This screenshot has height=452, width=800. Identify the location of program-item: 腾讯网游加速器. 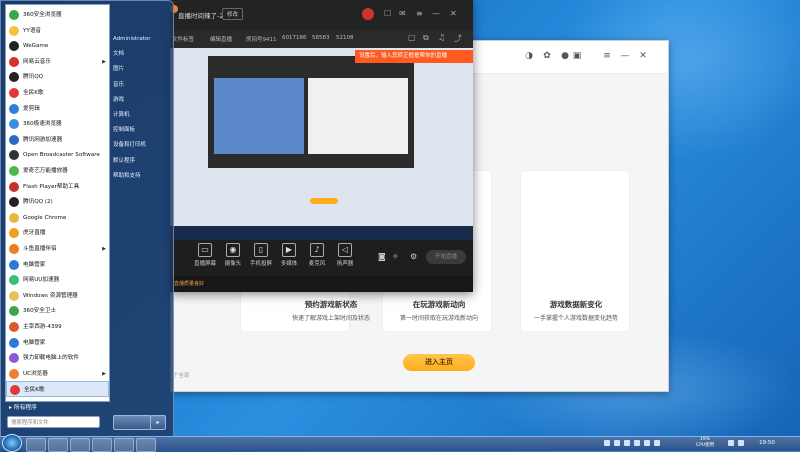
(57, 140).